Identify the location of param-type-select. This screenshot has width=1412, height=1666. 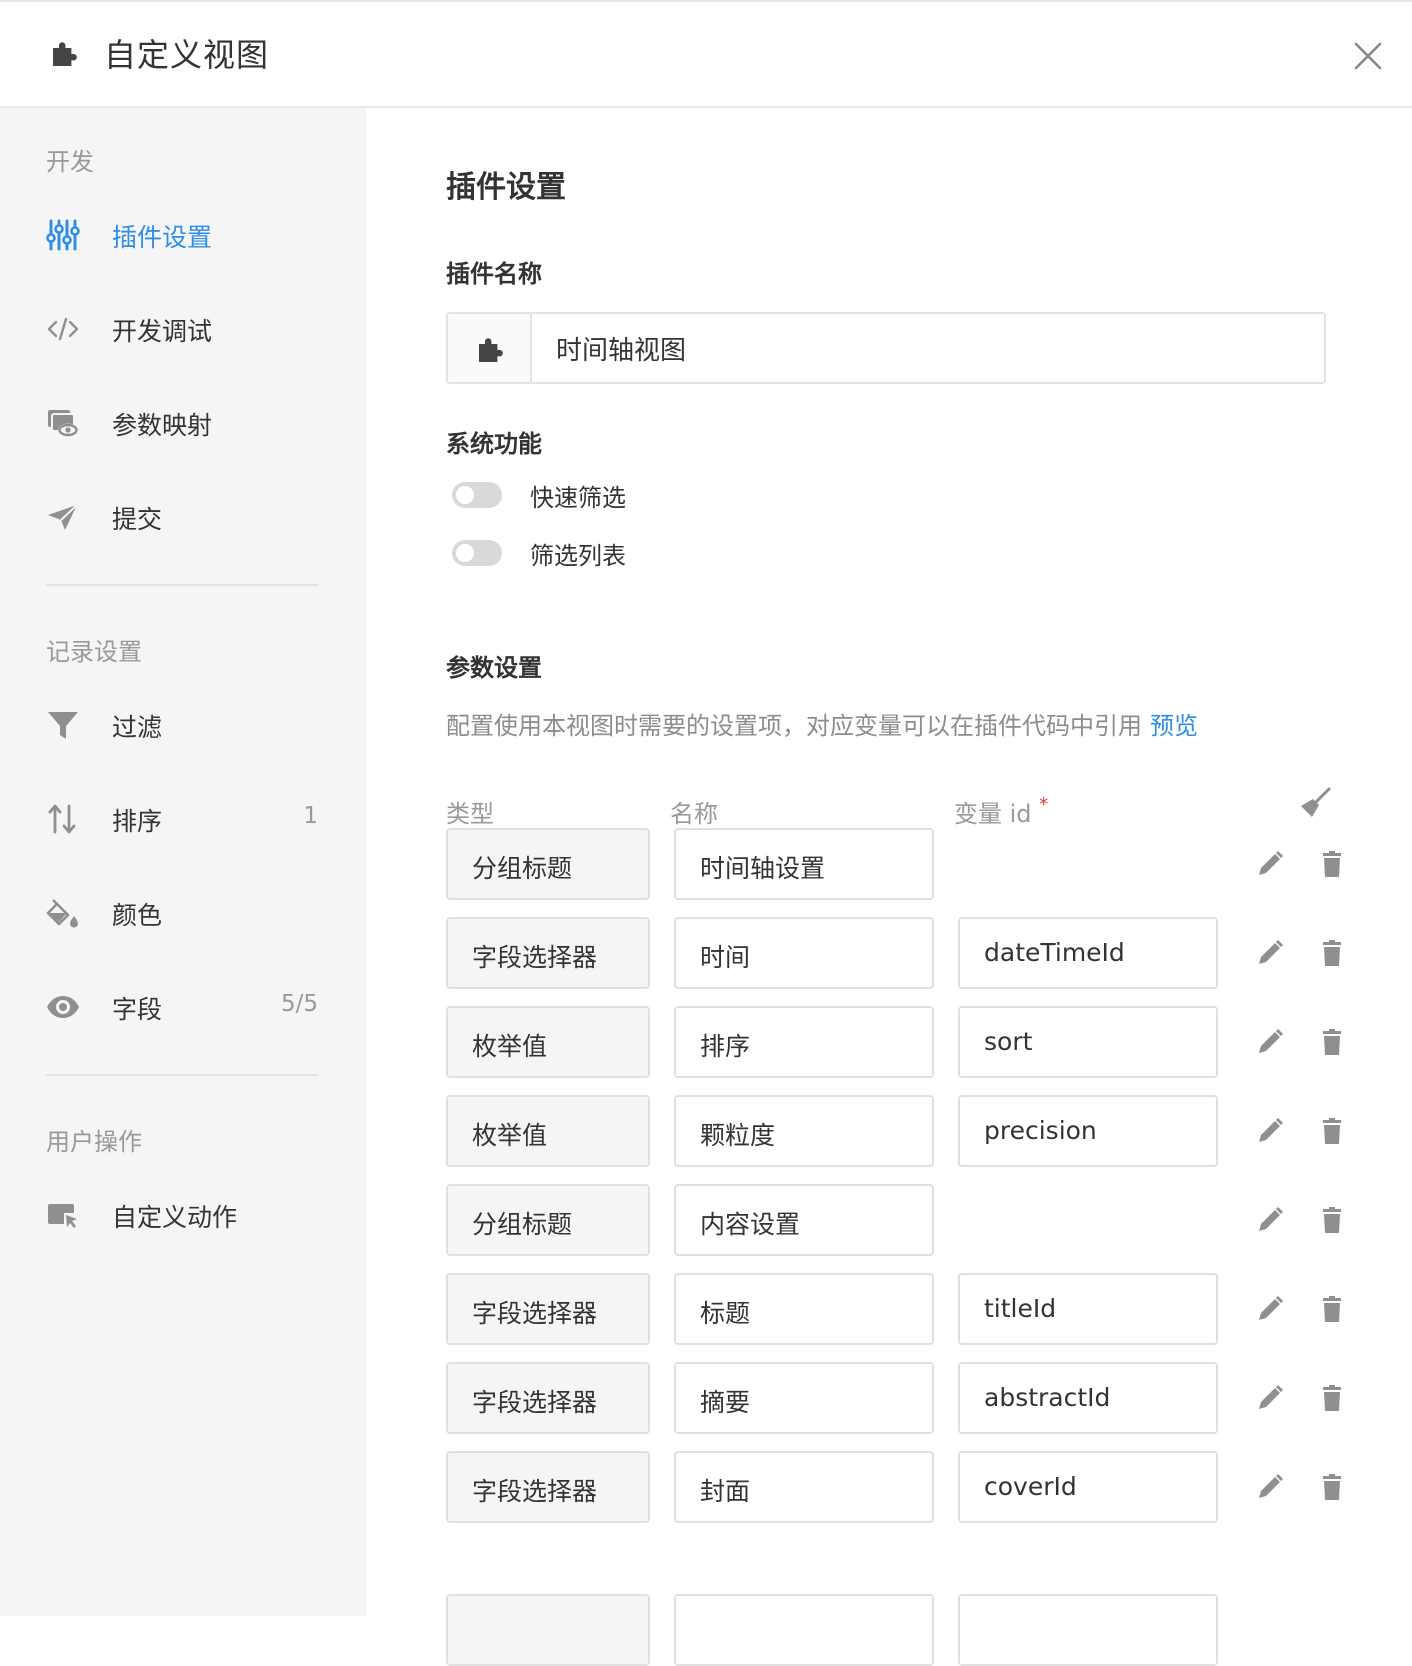
(548, 1630).